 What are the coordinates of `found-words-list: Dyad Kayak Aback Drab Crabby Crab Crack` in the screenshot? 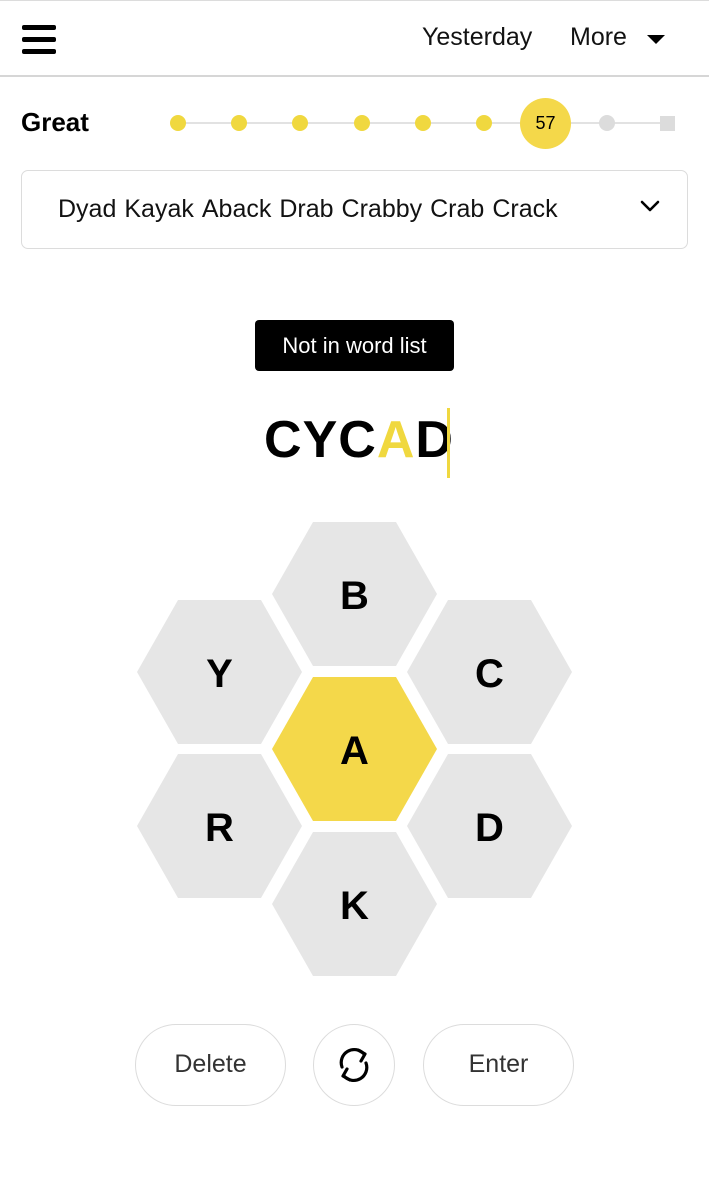 It's located at (338, 209).